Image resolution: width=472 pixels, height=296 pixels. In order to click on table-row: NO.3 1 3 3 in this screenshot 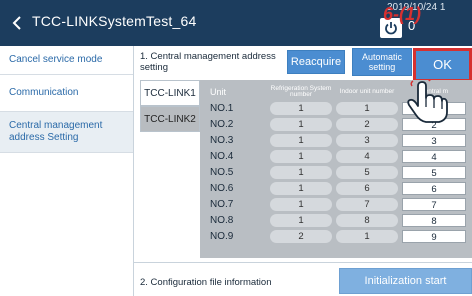, I will do `click(337, 140)`.